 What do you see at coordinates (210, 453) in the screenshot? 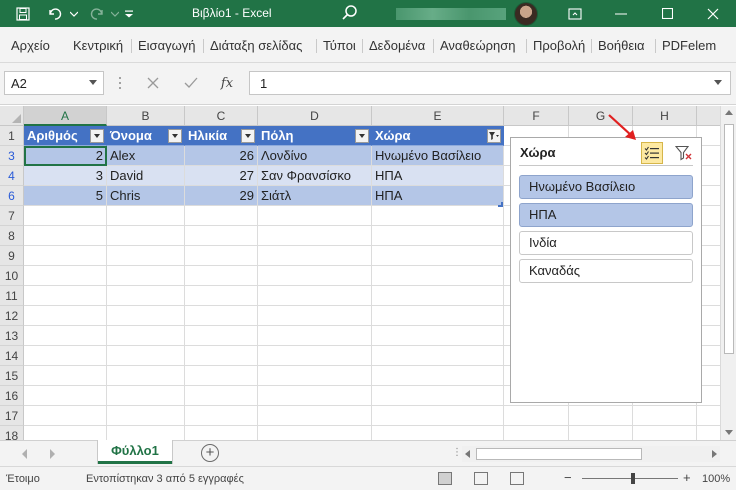
I see `add-sheet-icon: +` at bounding box center [210, 453].